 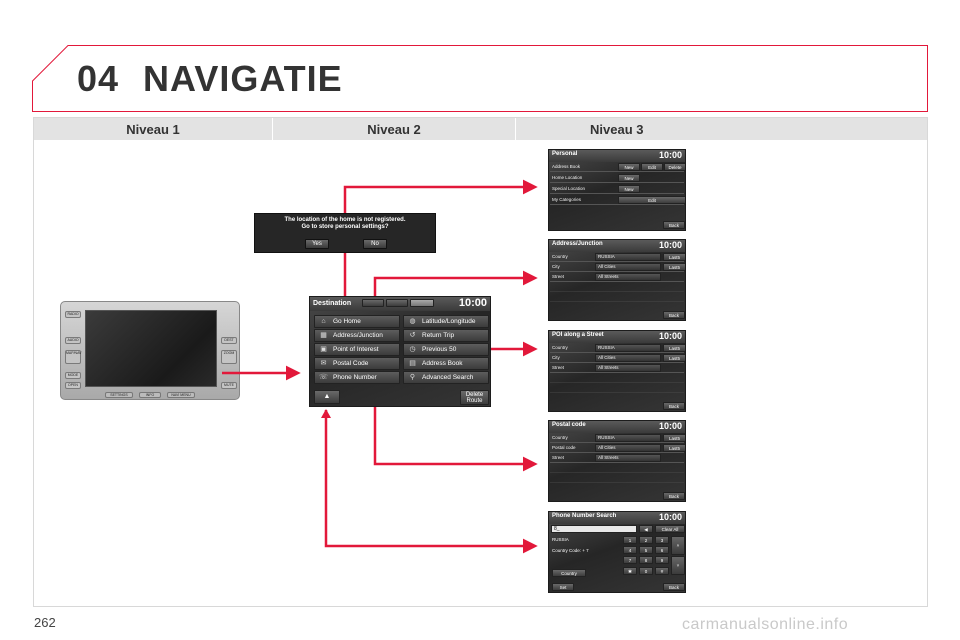 I want to click on navi-menu-button: NAVI MENU, so click(x=181, y=395).